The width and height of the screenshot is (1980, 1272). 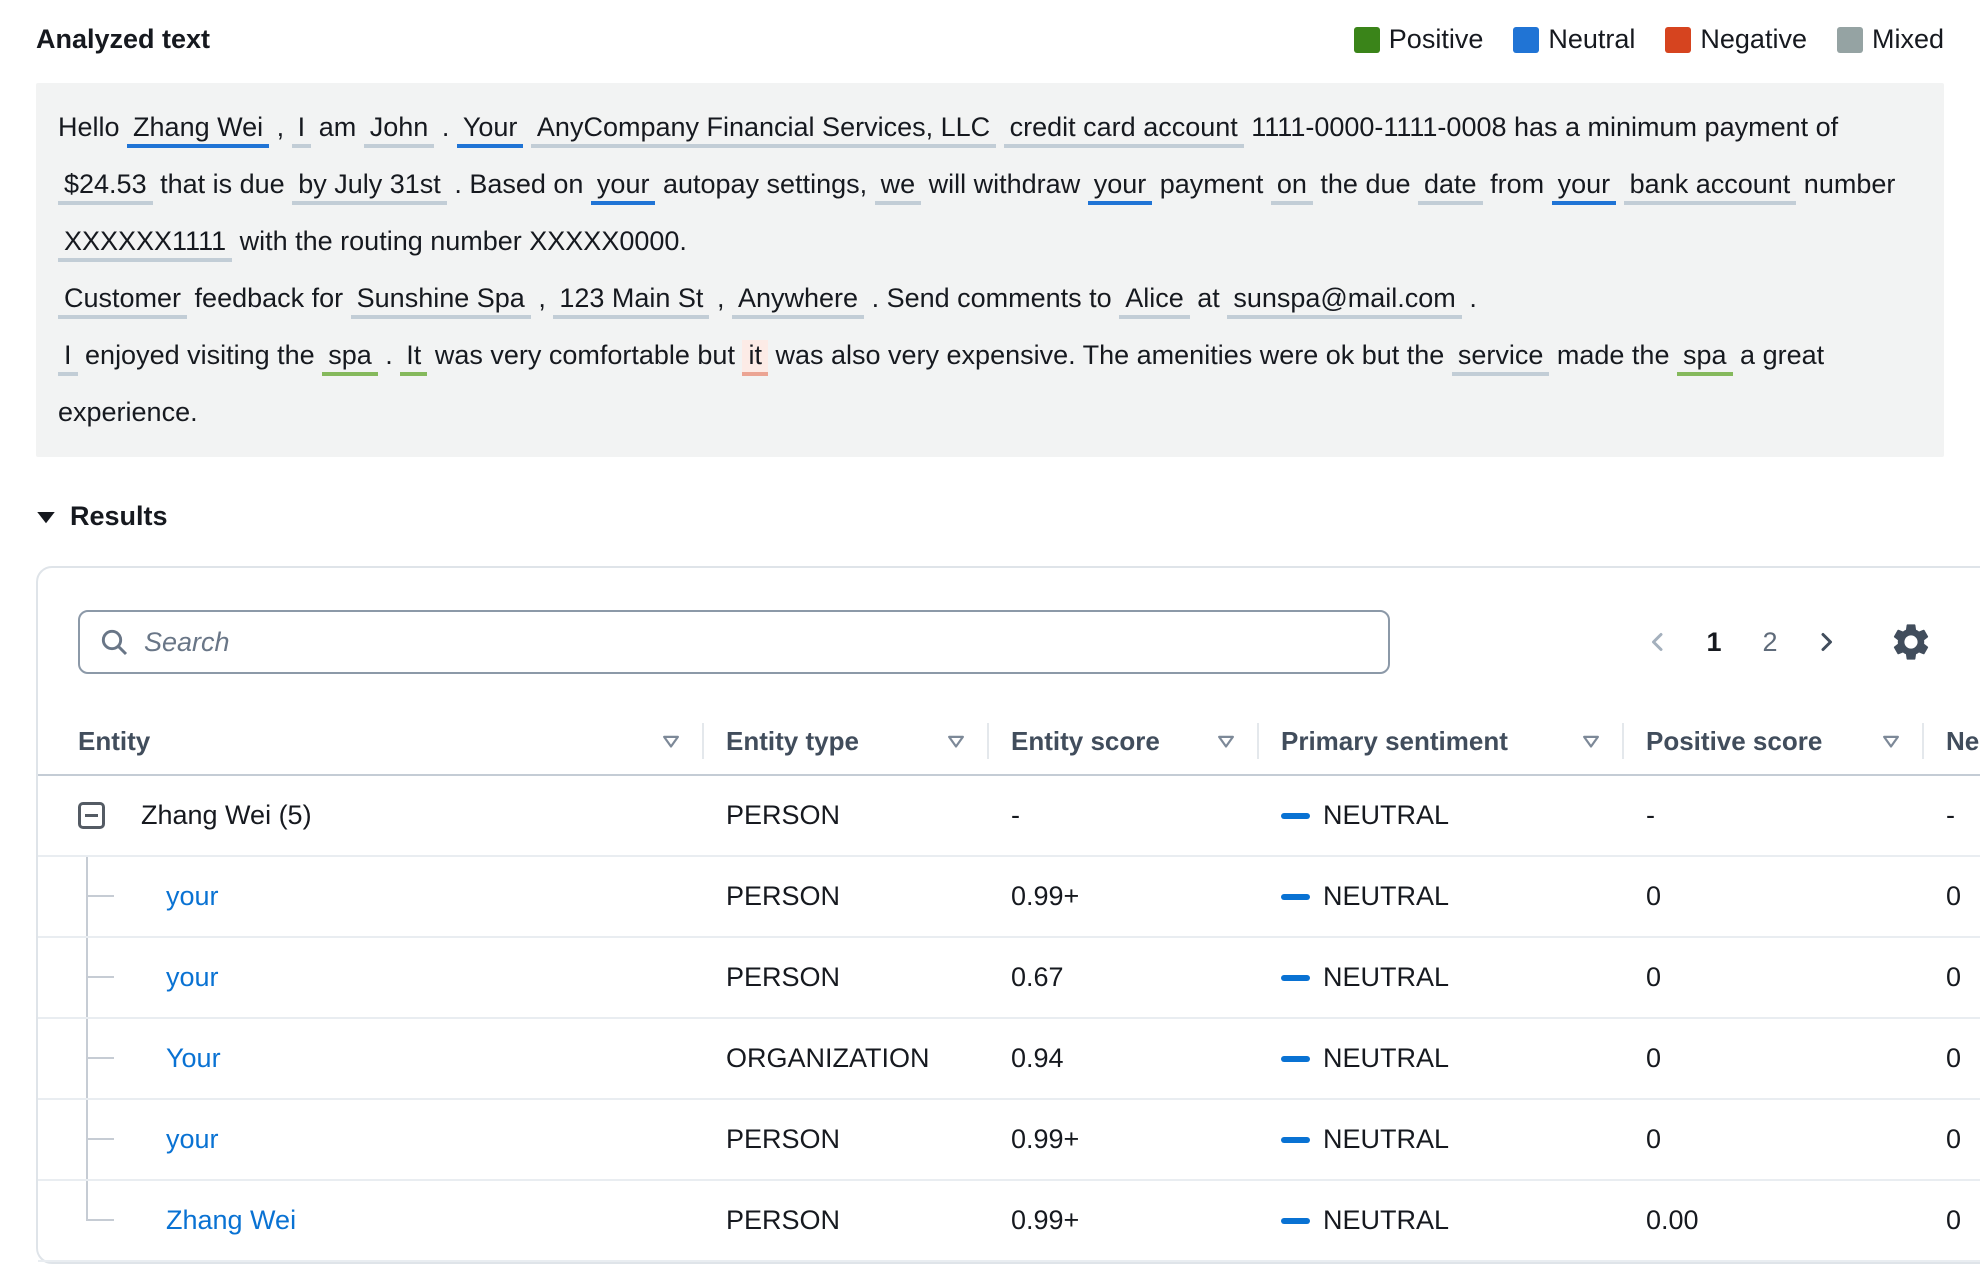 I want to click on neutral-swatch-icon, so click(x=1526, y=39).